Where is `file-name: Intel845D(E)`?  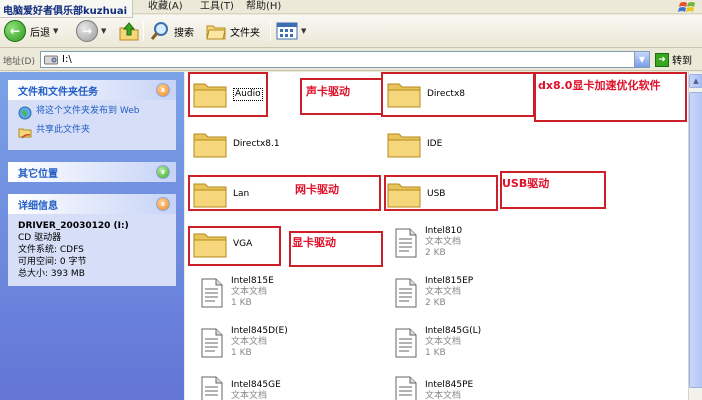 file-name: Intel845D(E) is located at coordinates (259, 331).